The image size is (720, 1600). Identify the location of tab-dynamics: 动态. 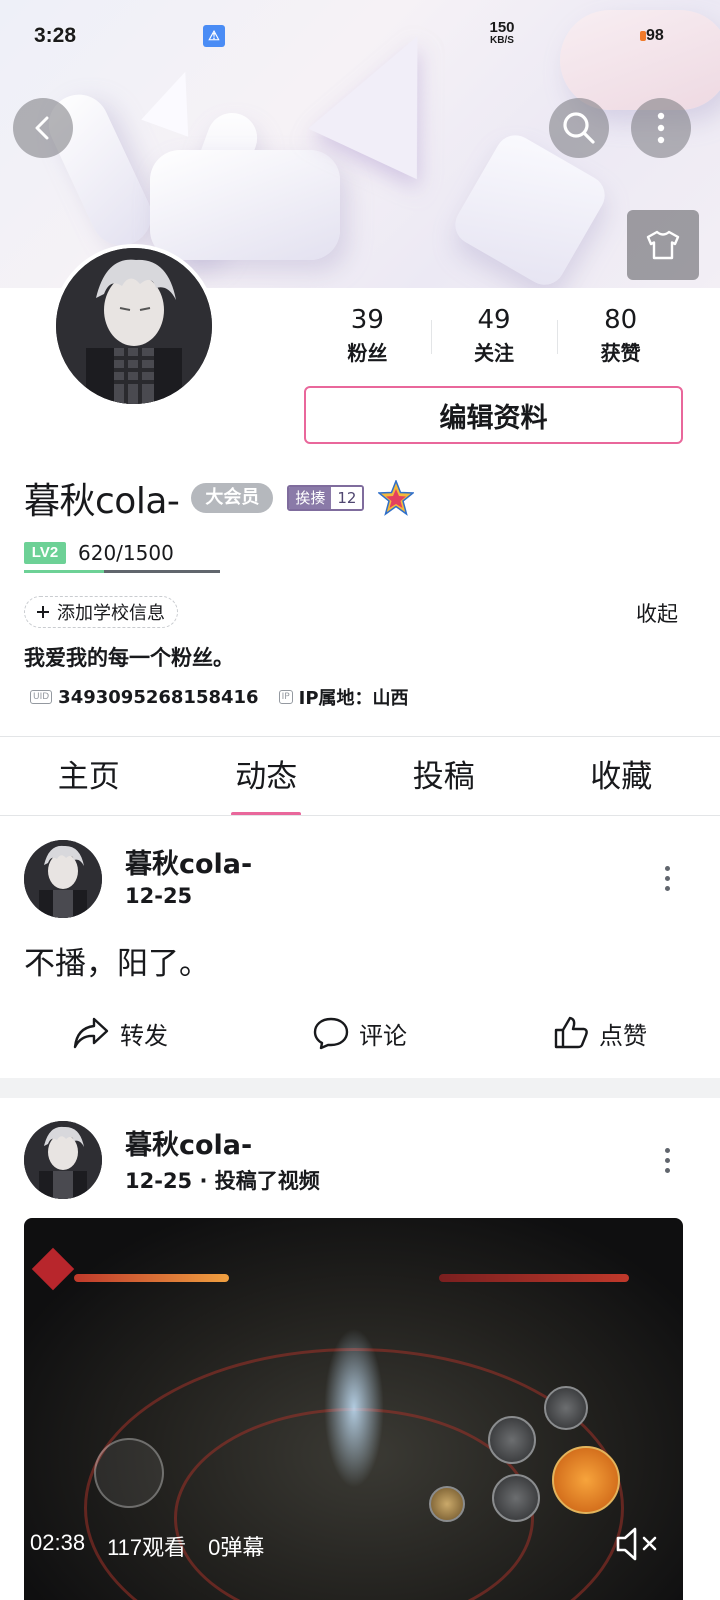
(267, 777).